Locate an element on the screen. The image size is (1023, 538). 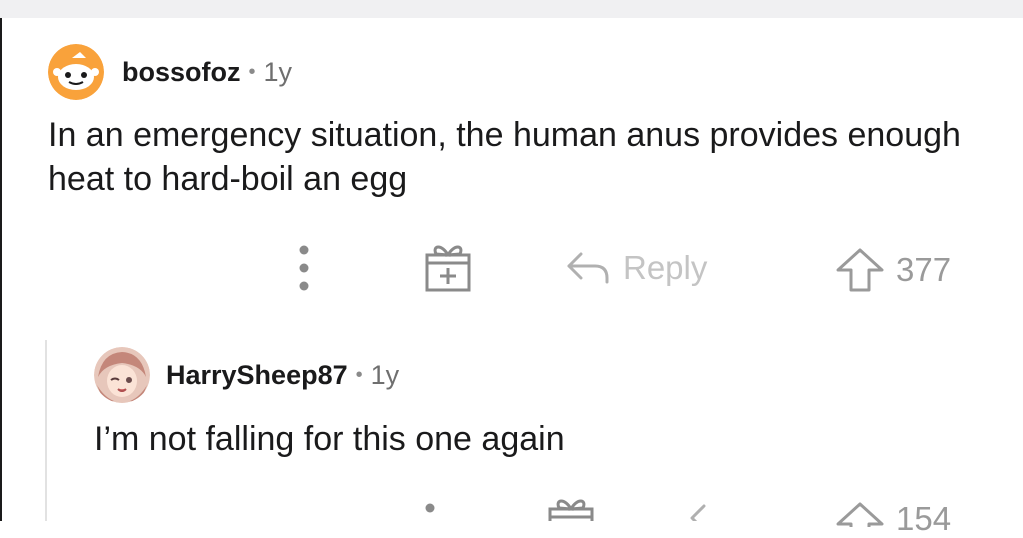
vote-score: 154 is located at coordinates (924, 518).